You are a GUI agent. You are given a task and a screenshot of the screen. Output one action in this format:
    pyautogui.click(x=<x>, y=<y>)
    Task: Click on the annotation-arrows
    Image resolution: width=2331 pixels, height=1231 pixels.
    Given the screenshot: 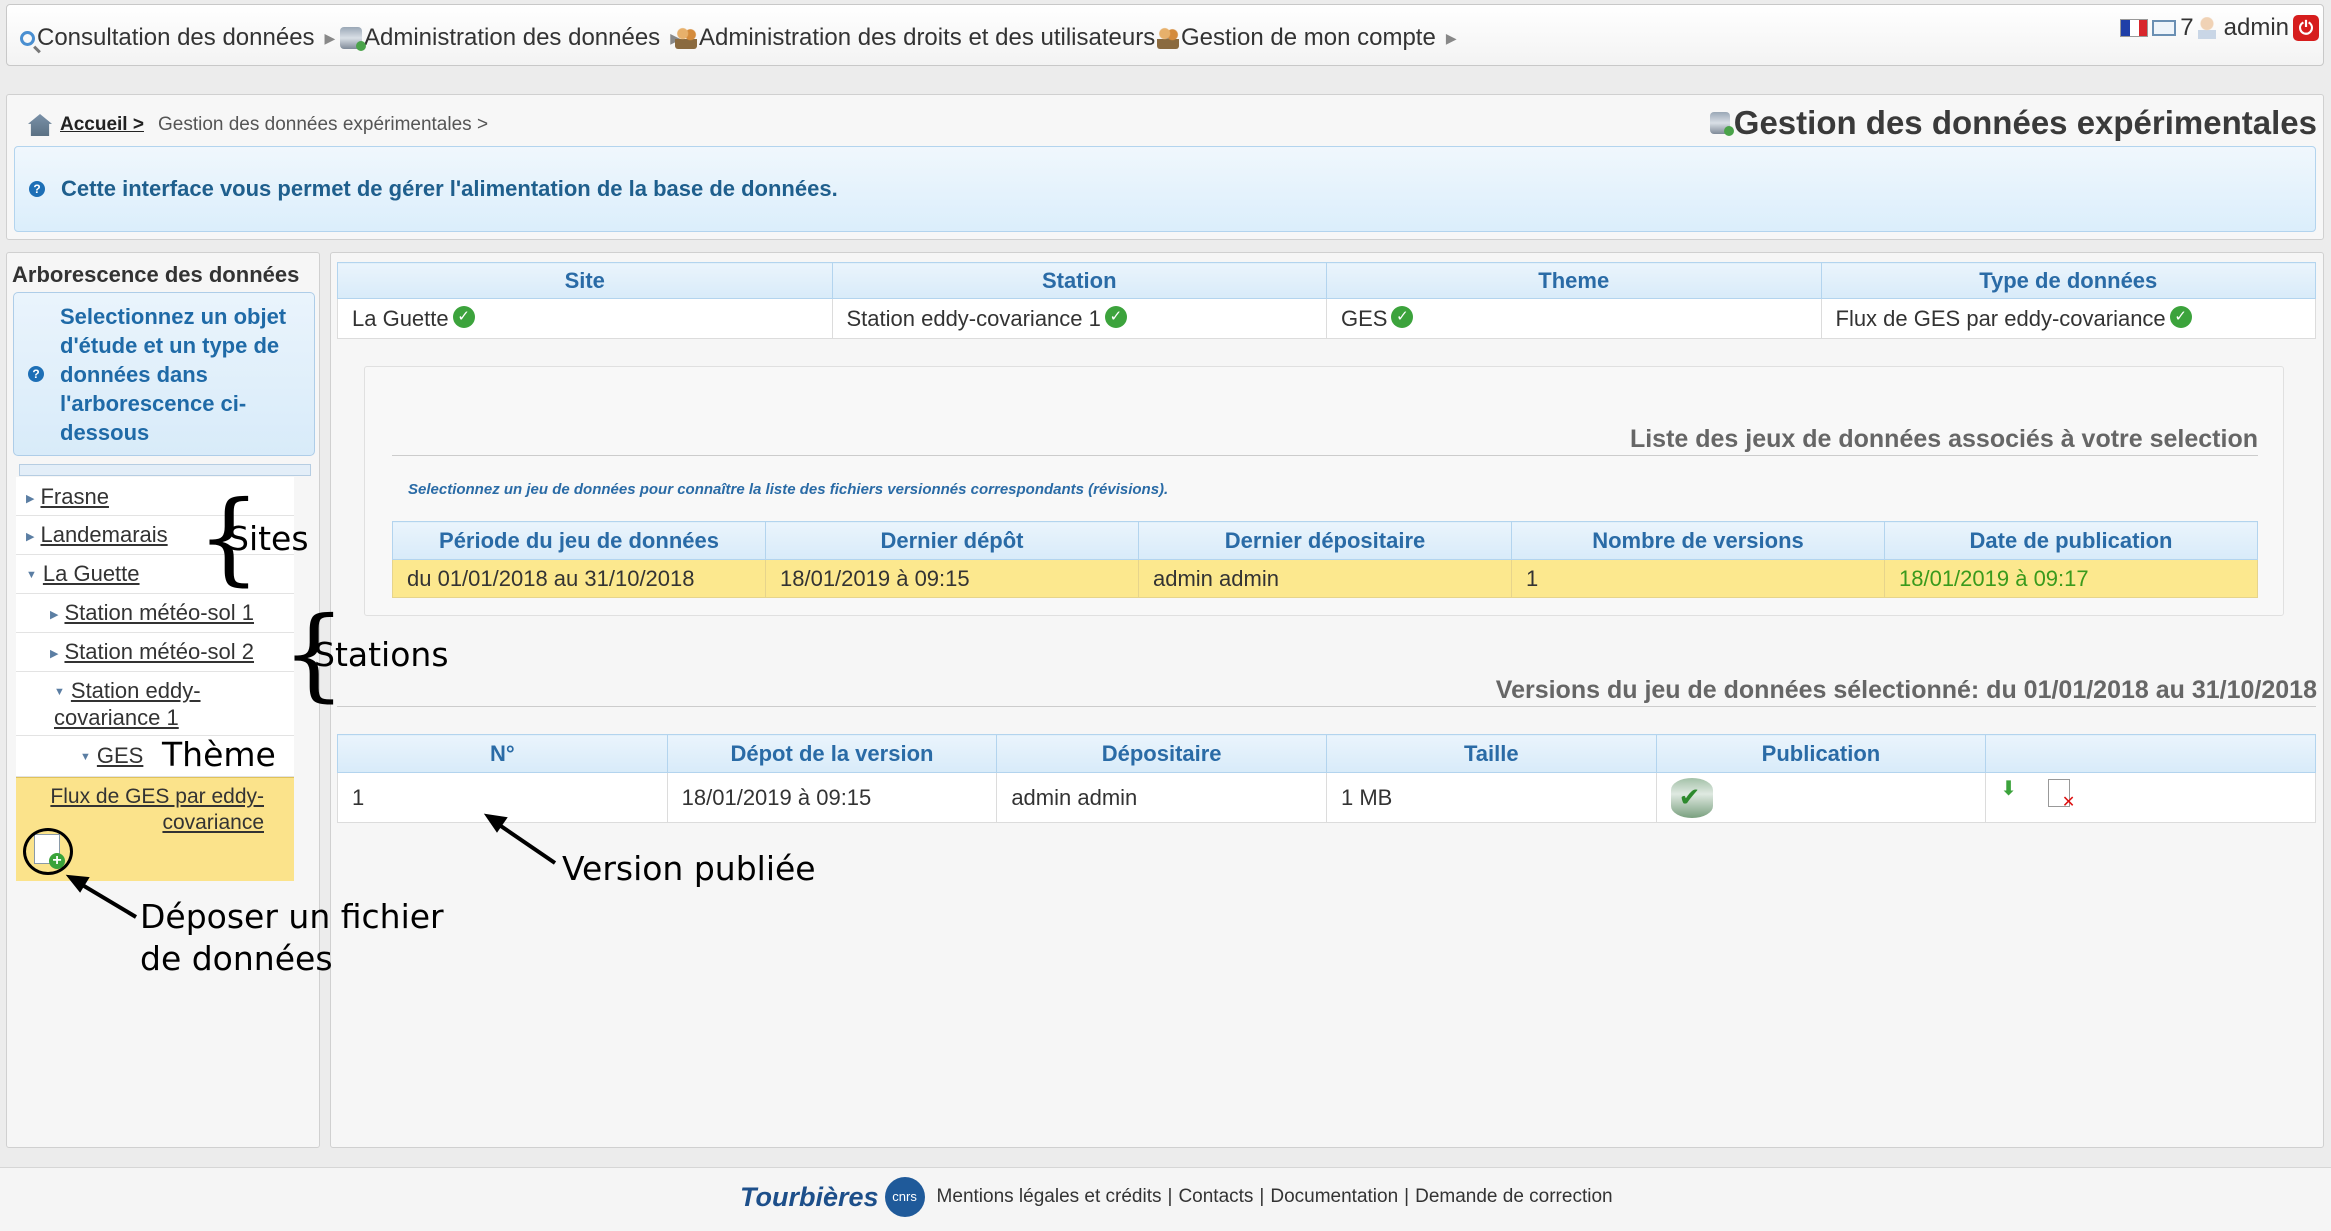 What is the action you would take?
    pyautogui.click(x=311, y=866)
    